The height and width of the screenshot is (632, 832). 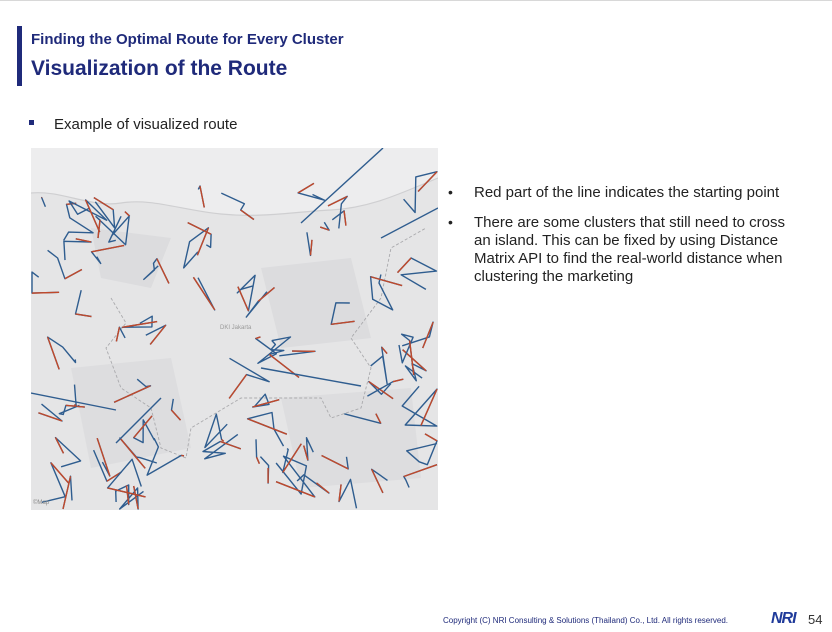 I want to click on map-place-label: DKI Jakarta, so click(x=236, y=328).